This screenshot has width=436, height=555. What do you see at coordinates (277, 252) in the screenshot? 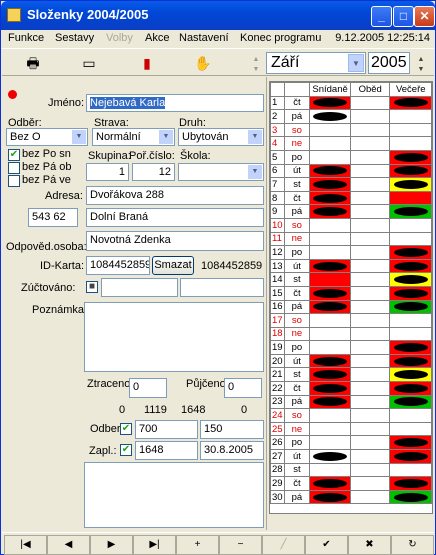
I see `day-number: 12` at bounding box center [277, 252].